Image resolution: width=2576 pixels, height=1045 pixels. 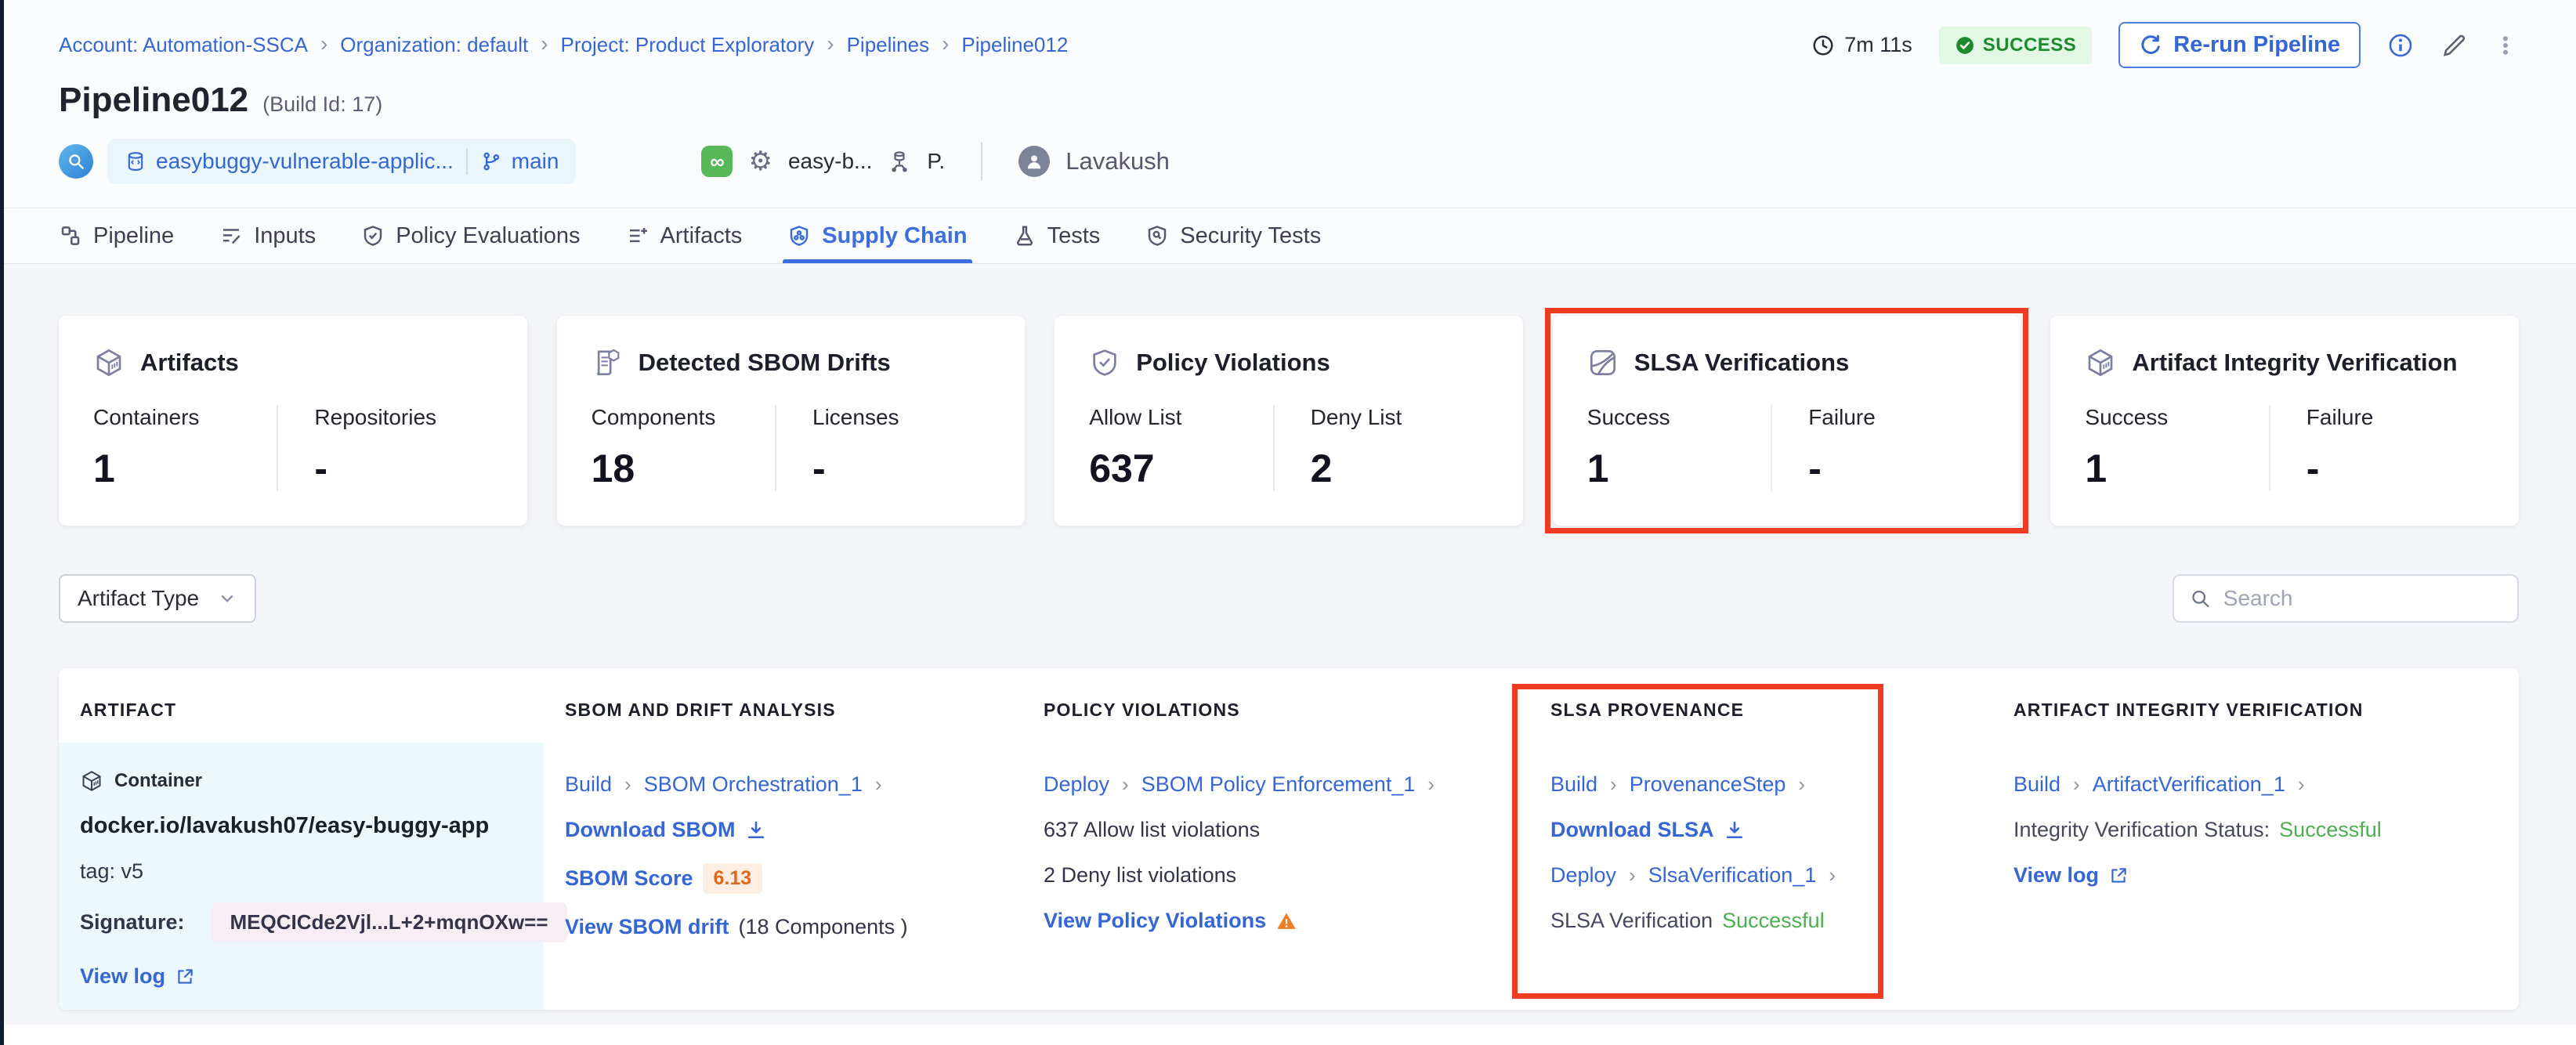 What do you see at coordinates (1118, 161) in the screenshot?
I see `user-name: Lavakush` at bounding box center [1118, 161].